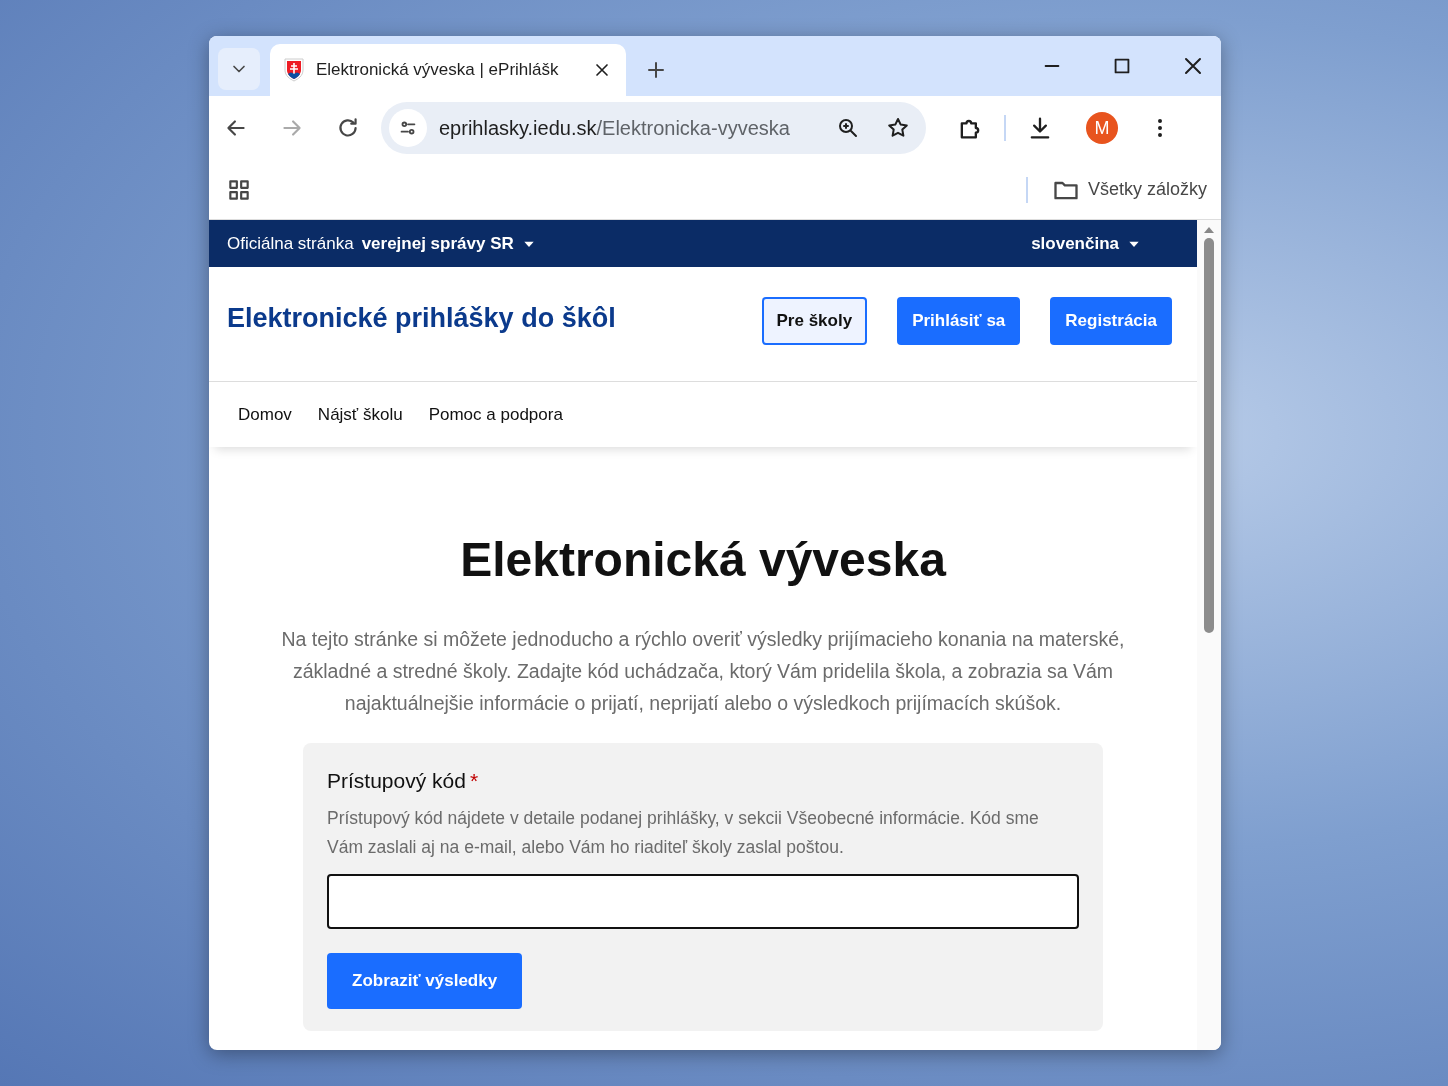 This screenshot has height=1086, width=1448. Describe the element at coordinates (396, 780) in the screenshot. I see `field-label: Prístupový kód` at that location.